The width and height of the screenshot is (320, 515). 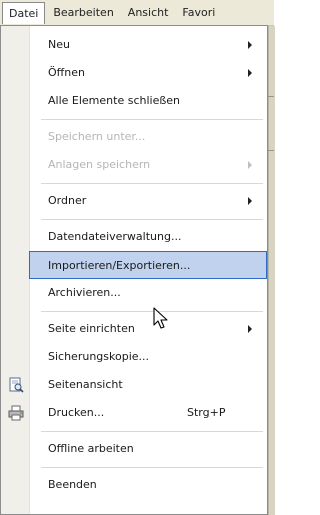 What do you see at coordinates (83, 13) in the screenshot?
I see `menu-bearbeiten: Bearbeiten` at bounding box center [83, 13].